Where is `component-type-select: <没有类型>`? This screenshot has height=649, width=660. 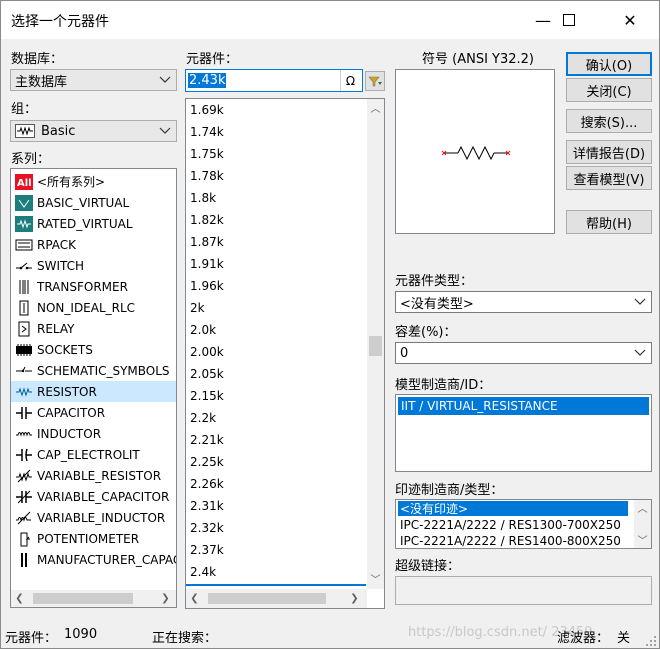
component-type-select: <没有类型> is located at coordinates (523, 302).